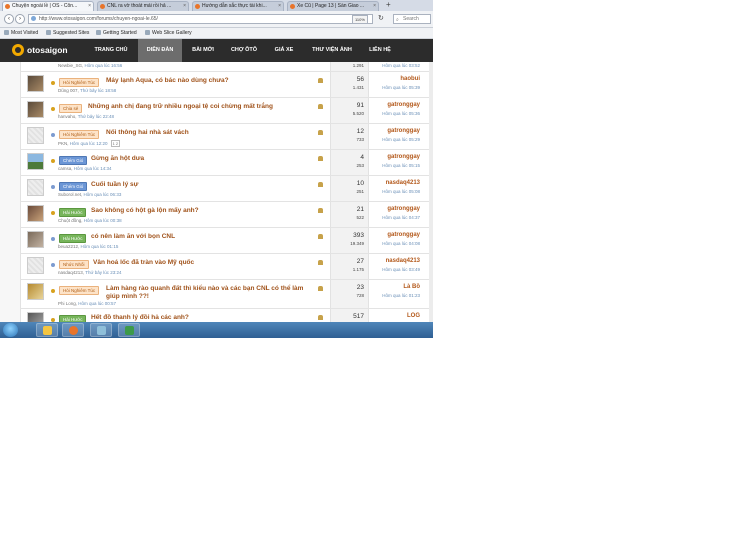 The width and height of the screenshot is (750, 555). Describe the element at coordinates (412, 19) in the screenshot. I see `search-input: ⌕ Search` at that location.